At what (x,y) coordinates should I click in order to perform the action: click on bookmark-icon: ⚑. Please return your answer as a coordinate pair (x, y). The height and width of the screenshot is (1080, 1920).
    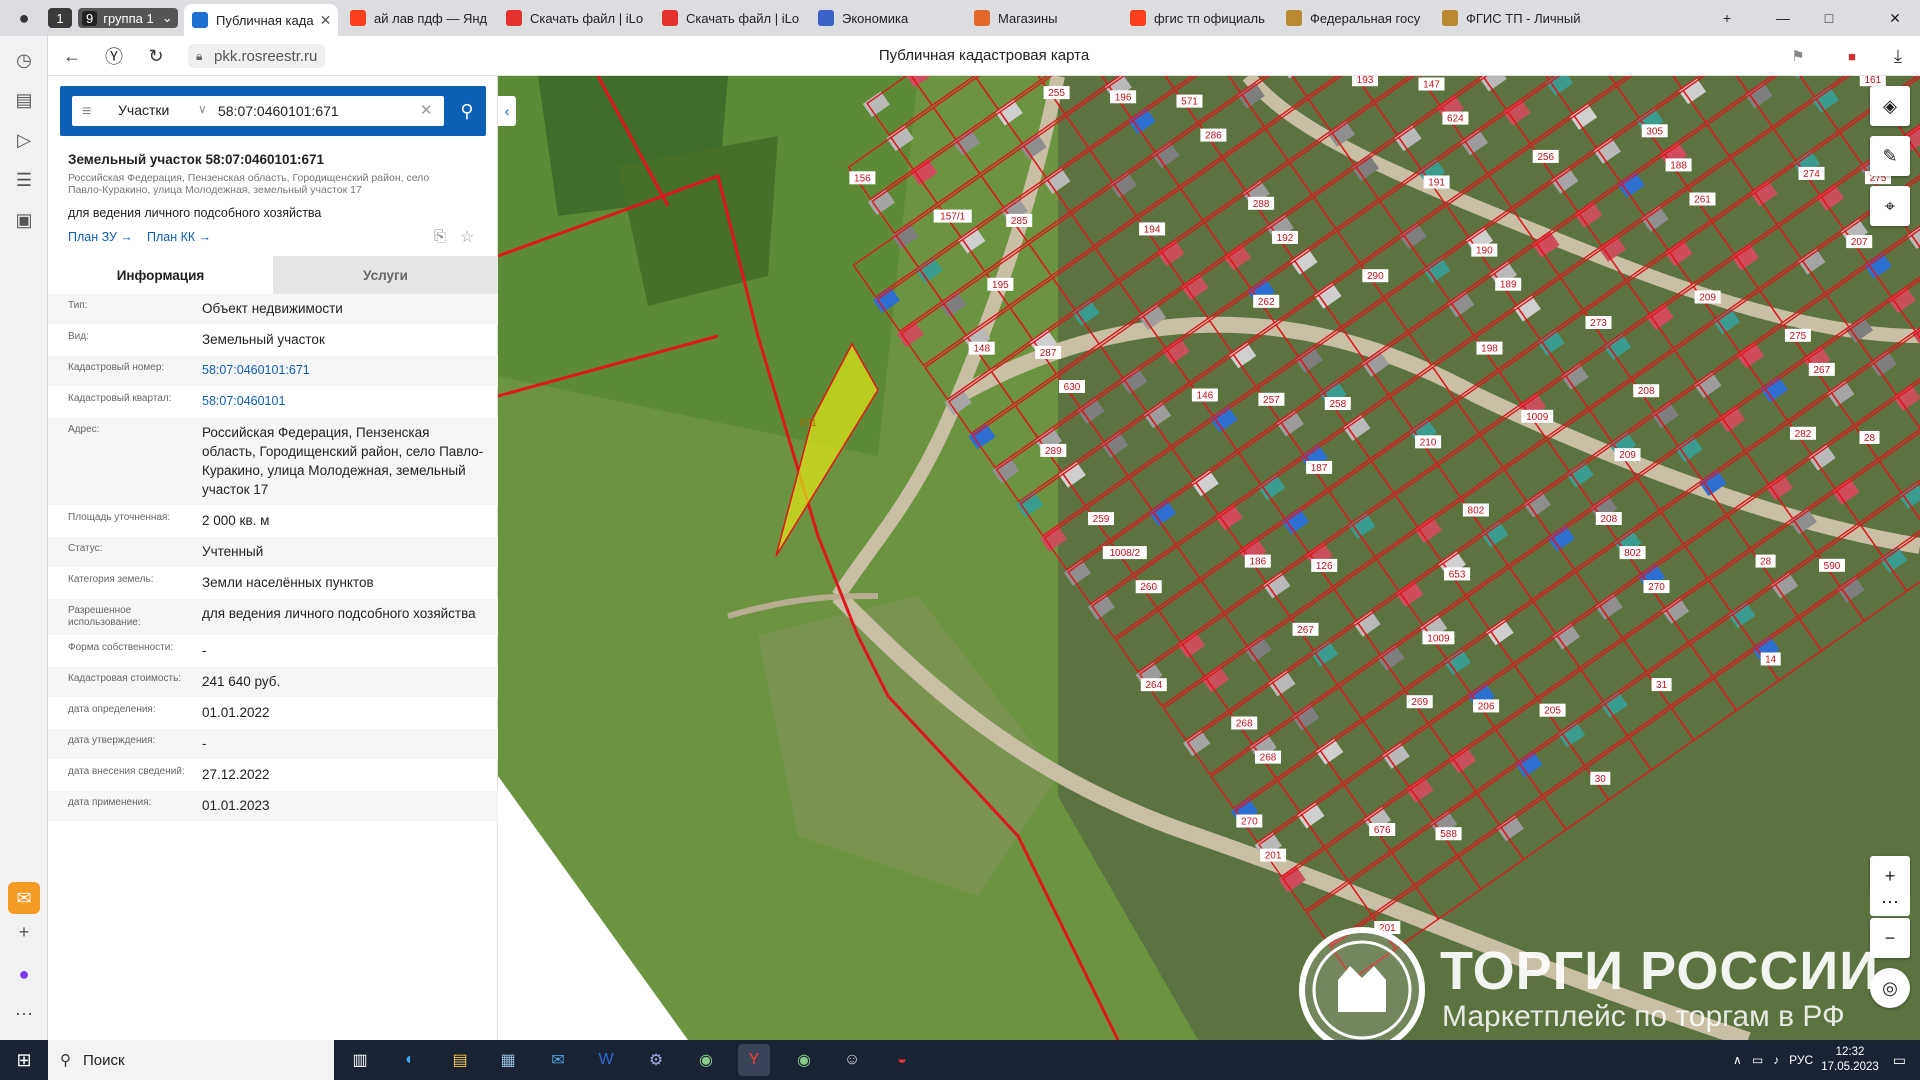
    Looking at the image, I should click on (1798, 56).